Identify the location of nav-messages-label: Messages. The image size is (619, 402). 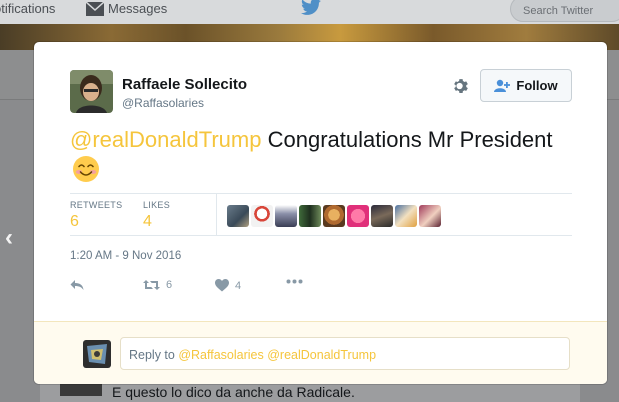
(138, 8).